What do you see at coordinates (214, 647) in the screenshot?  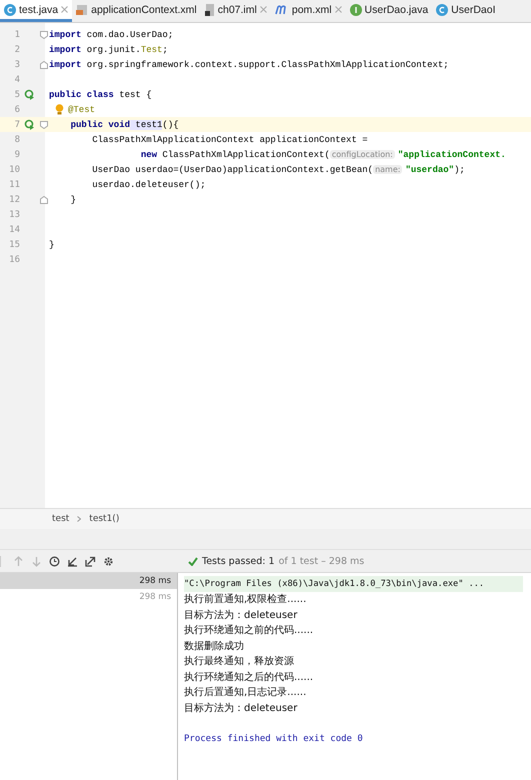 I see `console-line: 数据删除成功` at bounding box center [214, 647].